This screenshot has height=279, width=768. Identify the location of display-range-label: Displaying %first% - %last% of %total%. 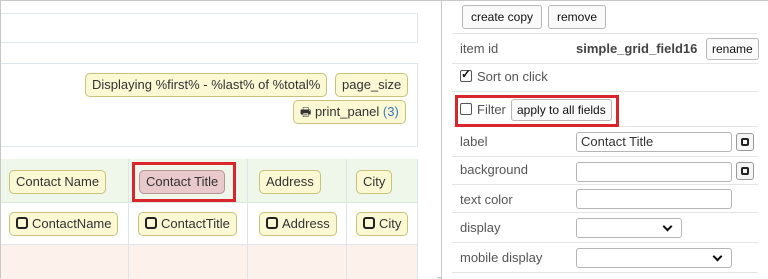
(206, 84).